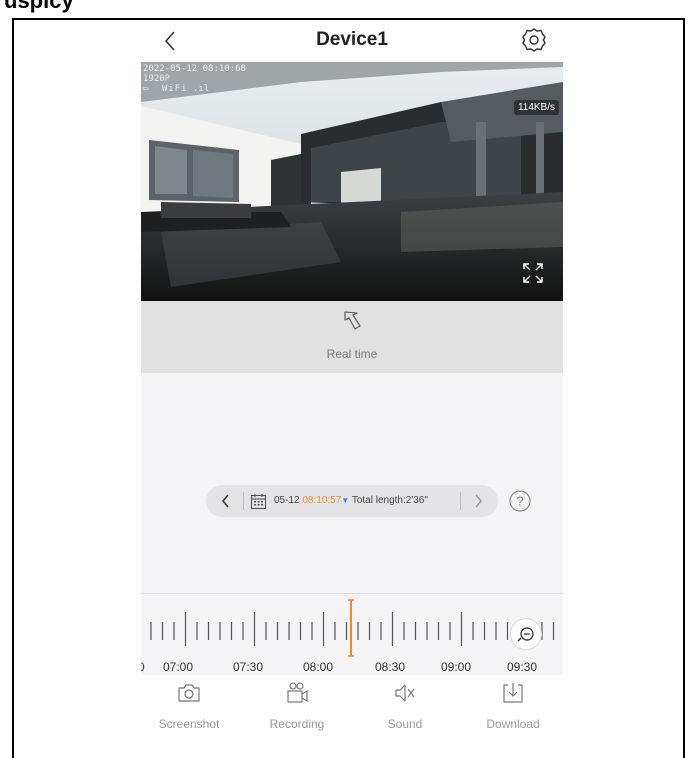  I want to click on video-camera-icon, so click(297, 692).